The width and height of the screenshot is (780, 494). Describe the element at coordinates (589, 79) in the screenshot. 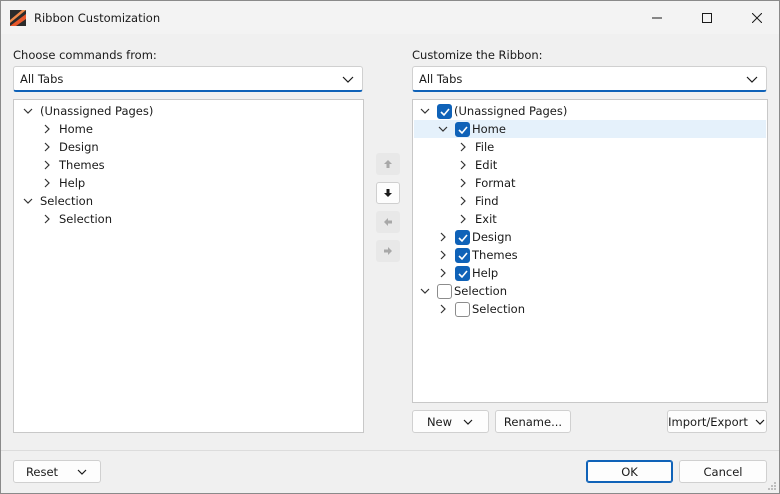

I see `ribbon-tabs-combo: All Tabs` at that location.